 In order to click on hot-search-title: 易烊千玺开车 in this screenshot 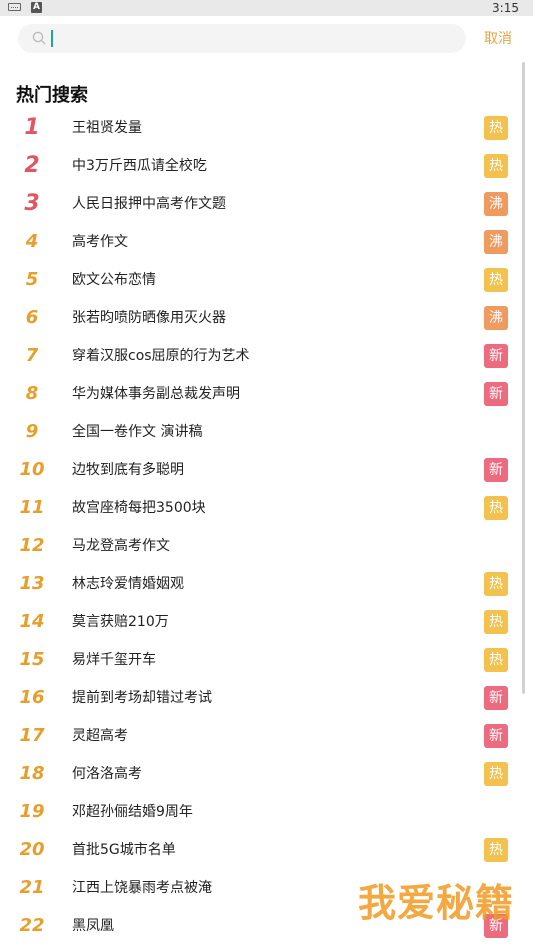, I will do `click(114, 660)`.